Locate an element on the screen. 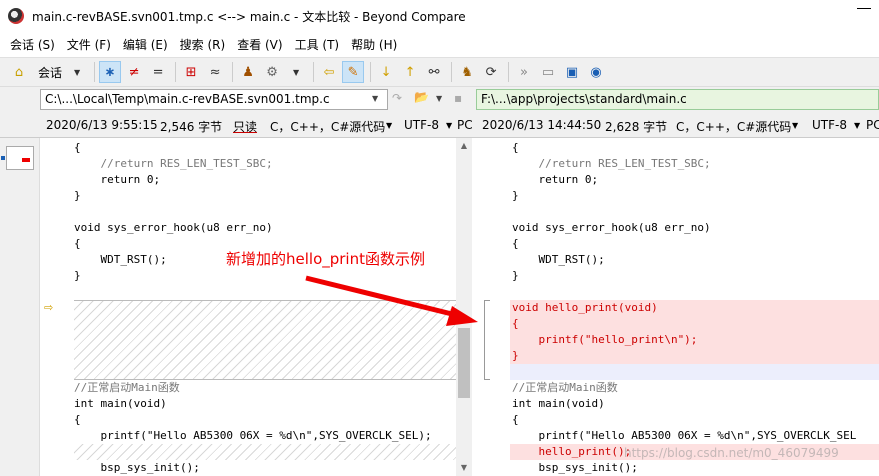 The height and width of the screenshot is (476, 879). annotation-arrow is located at coordinates (391, 300).